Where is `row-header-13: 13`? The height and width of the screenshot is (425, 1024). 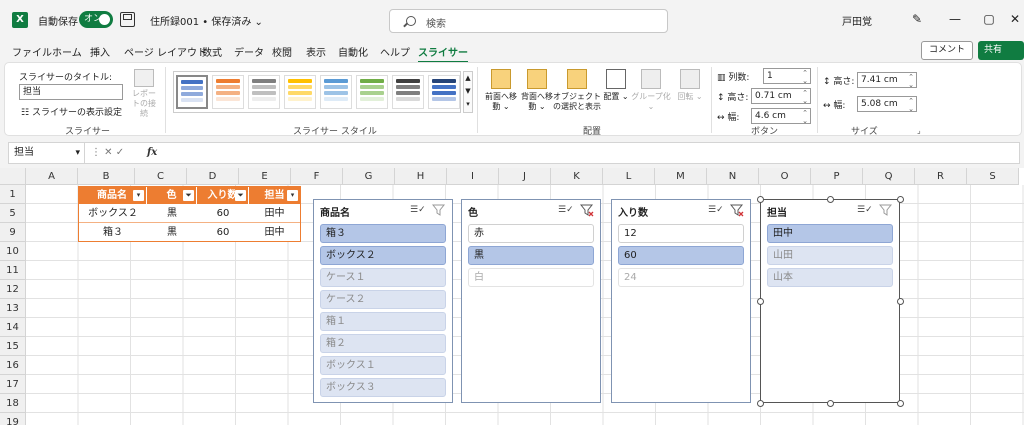 row-header-13: 13 is located at coordinates (13, 308).